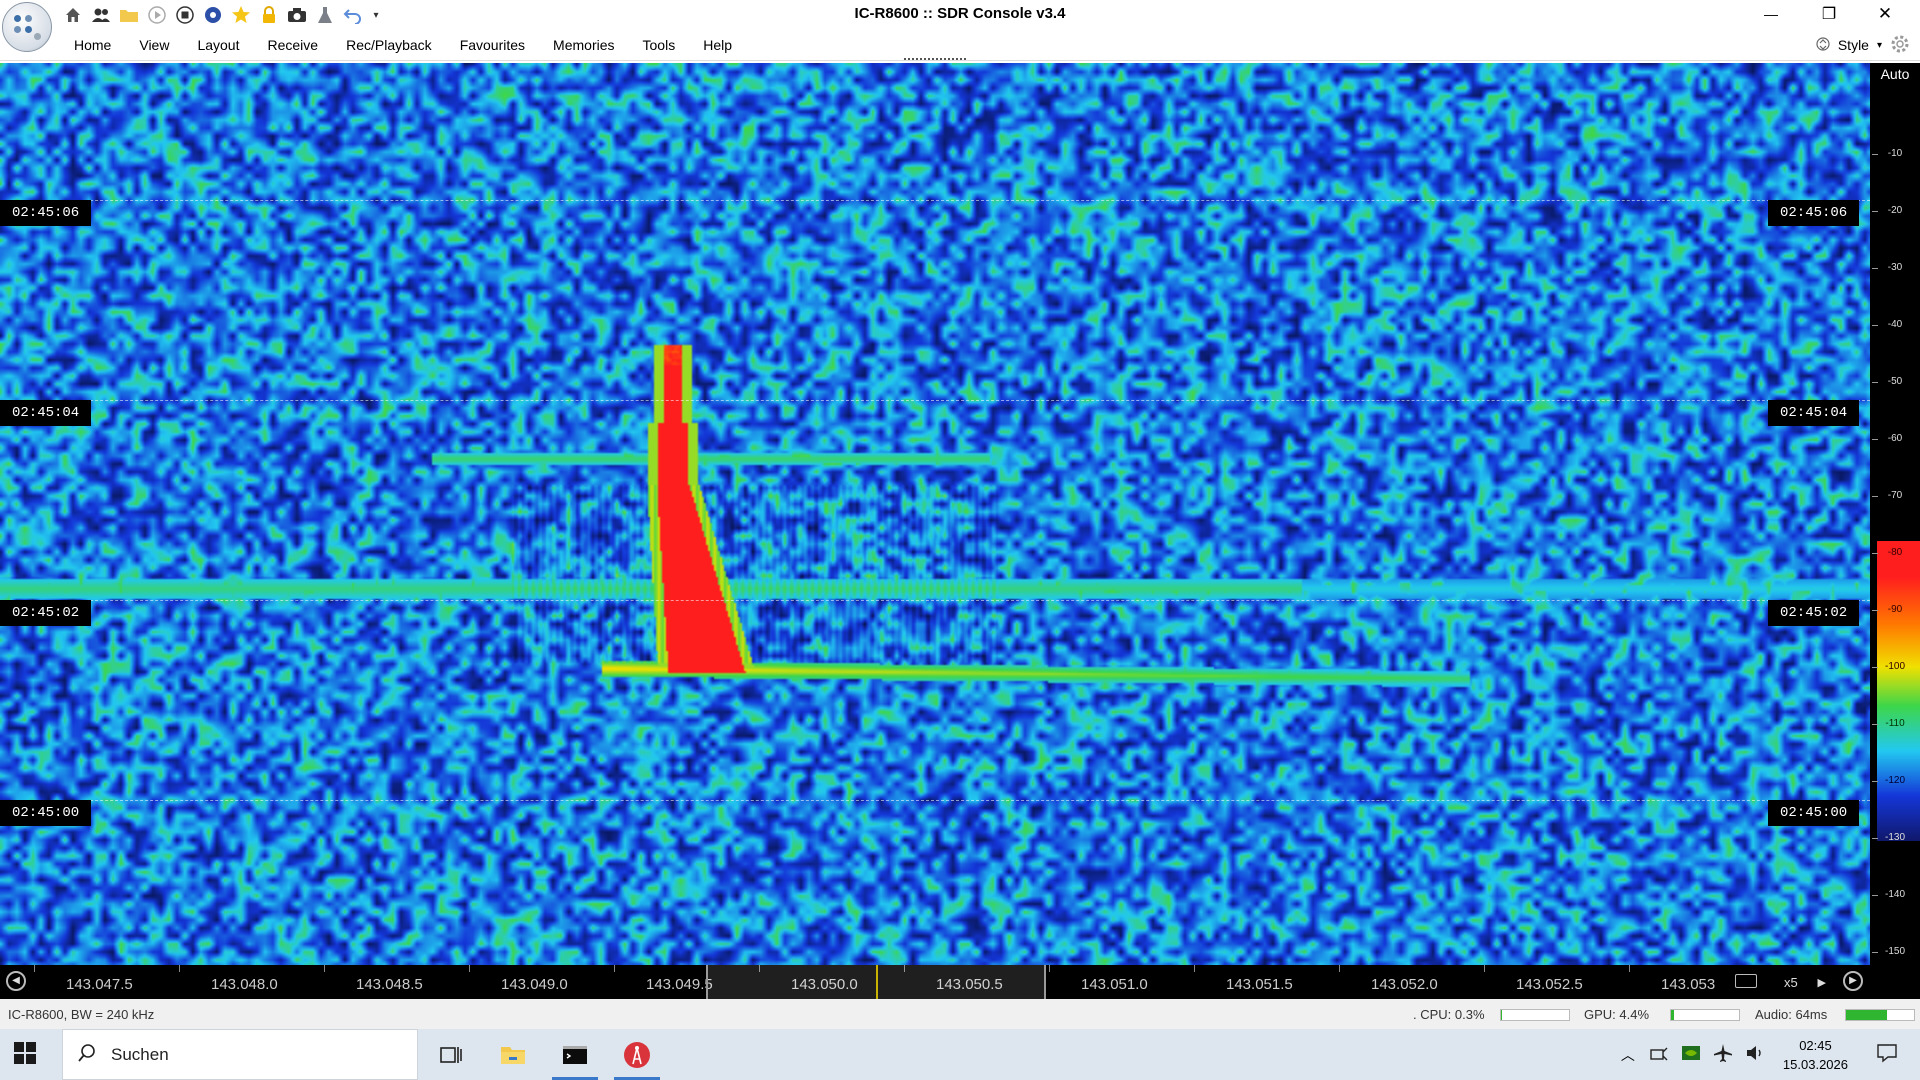  Describe the element at coordinates (1895, 438) in the screenshot. I see `scale-tick: -60` at that location.